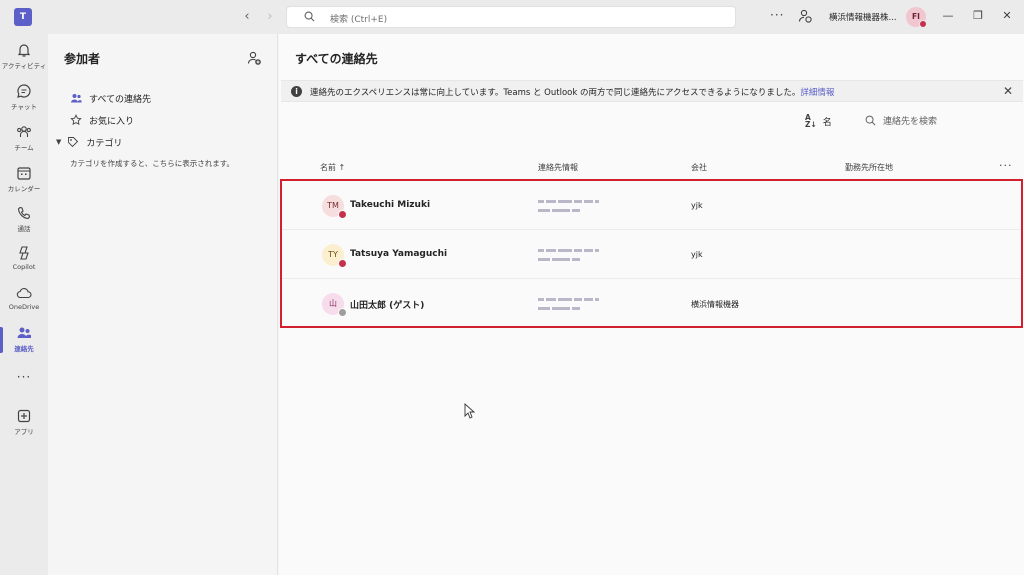  What do you see at coordinates (1006, 165) in the screenshot?
I see `column-more-icon: ···` at bounding box center [1006, 165].